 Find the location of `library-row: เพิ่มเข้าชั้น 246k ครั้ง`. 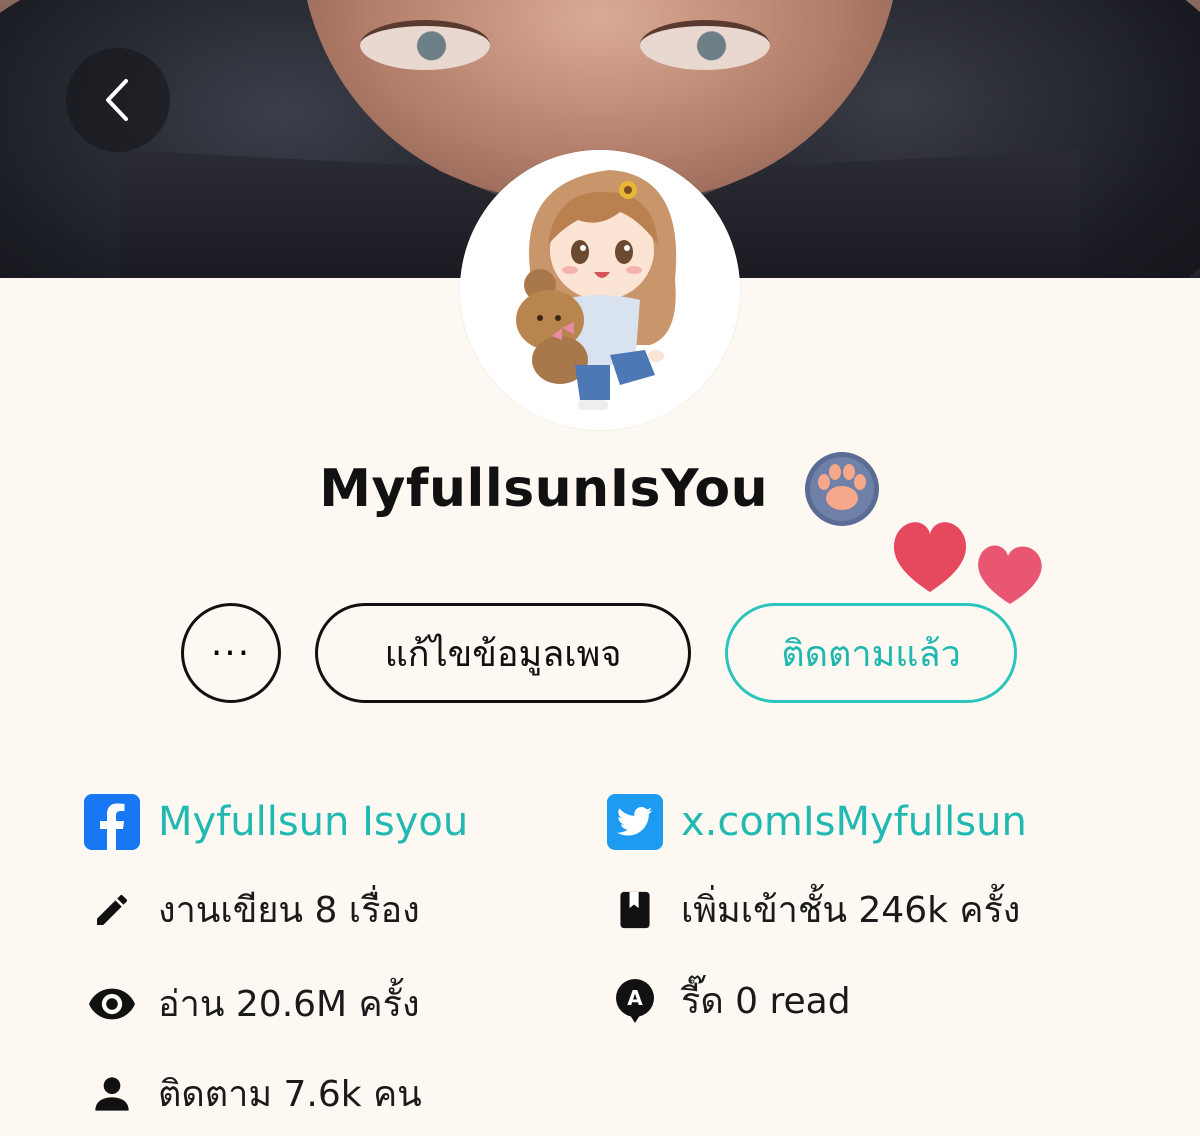

library-row: เพิ่มเข้าชั้น 246k ครั้ง is located at coordinates (813, 909).